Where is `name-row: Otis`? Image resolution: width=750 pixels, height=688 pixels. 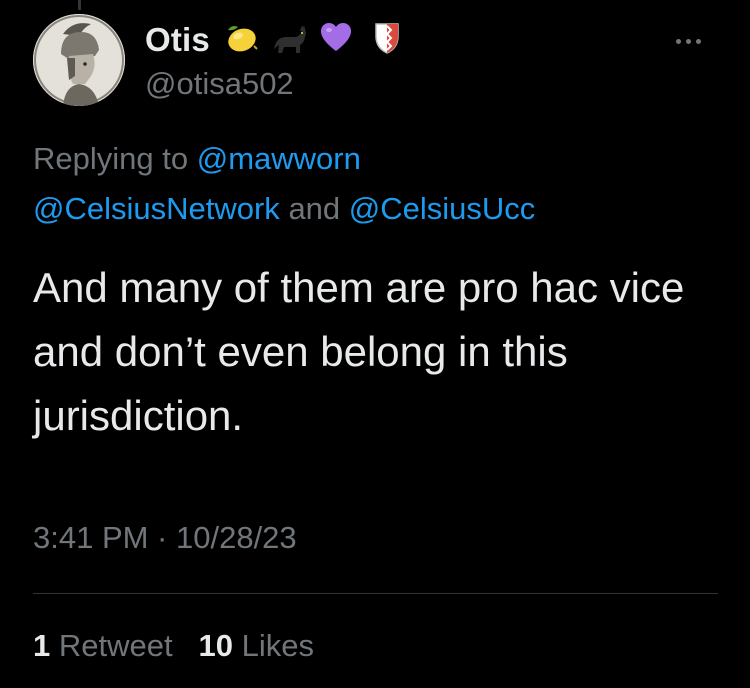
name-row: Otis is located at coordinates (272, 40).